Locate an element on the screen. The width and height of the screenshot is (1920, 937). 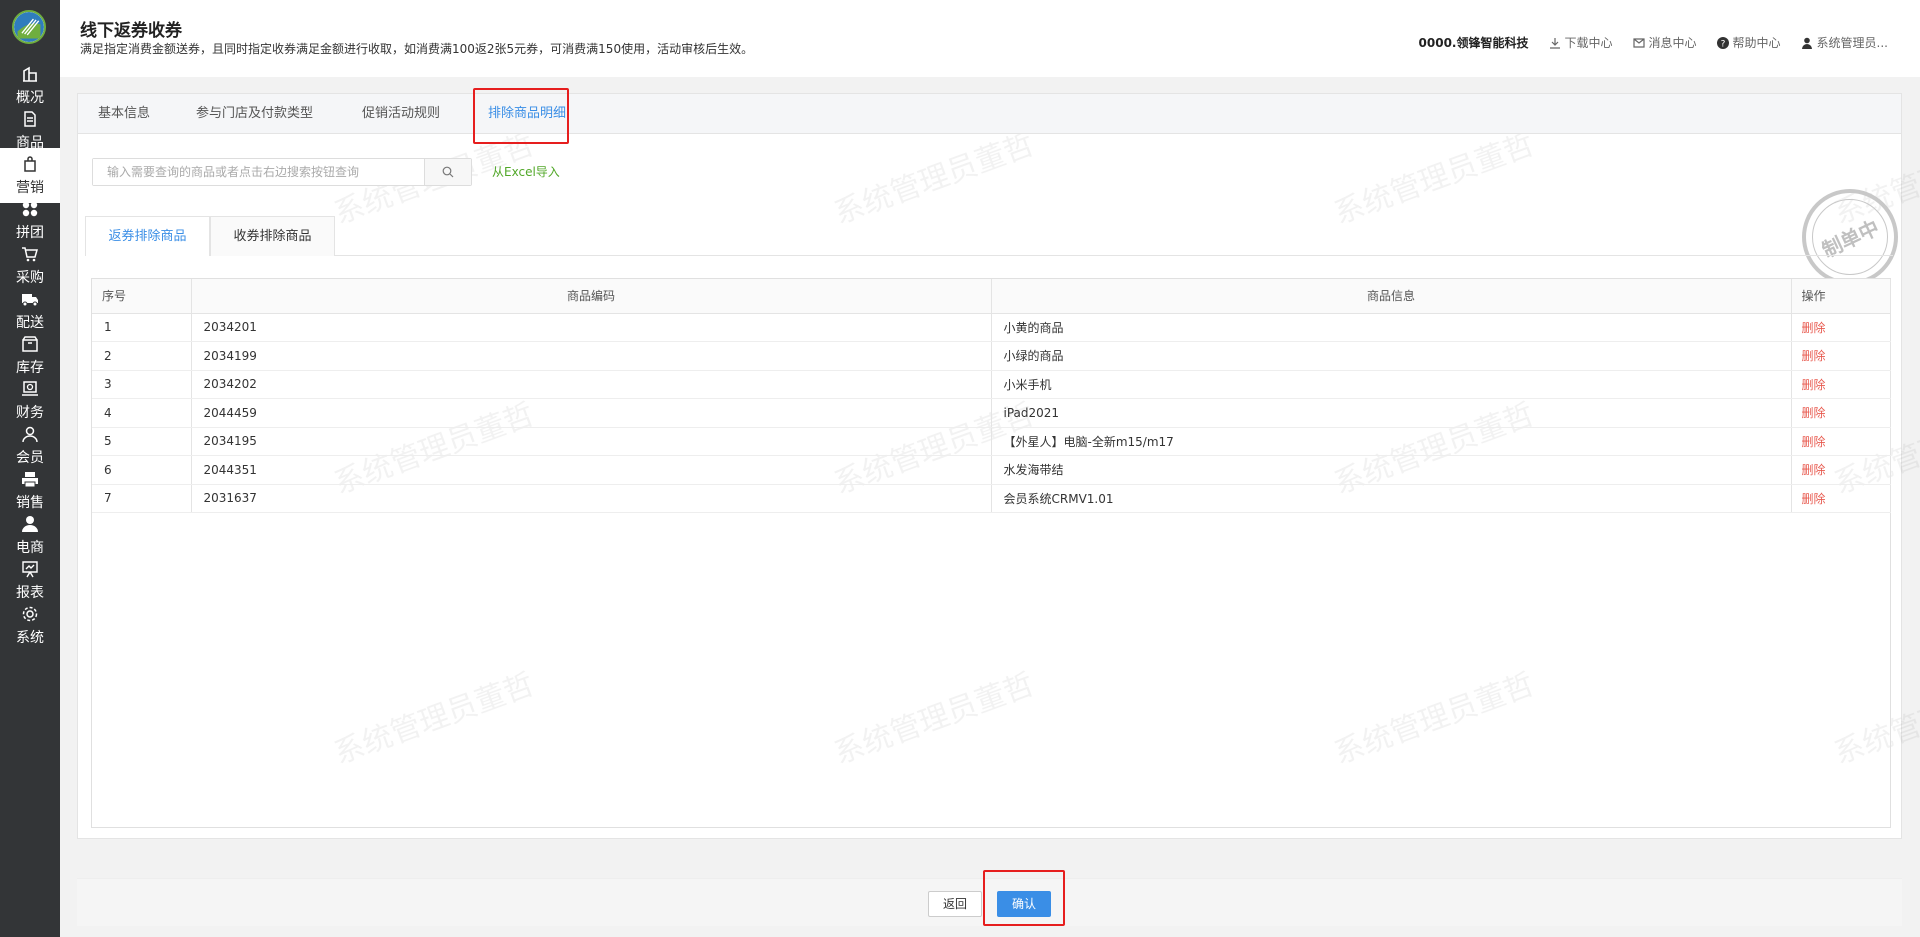
subtab-coupon-return-exclusions: 返券排除商品 is located at coordinates (147, 236).